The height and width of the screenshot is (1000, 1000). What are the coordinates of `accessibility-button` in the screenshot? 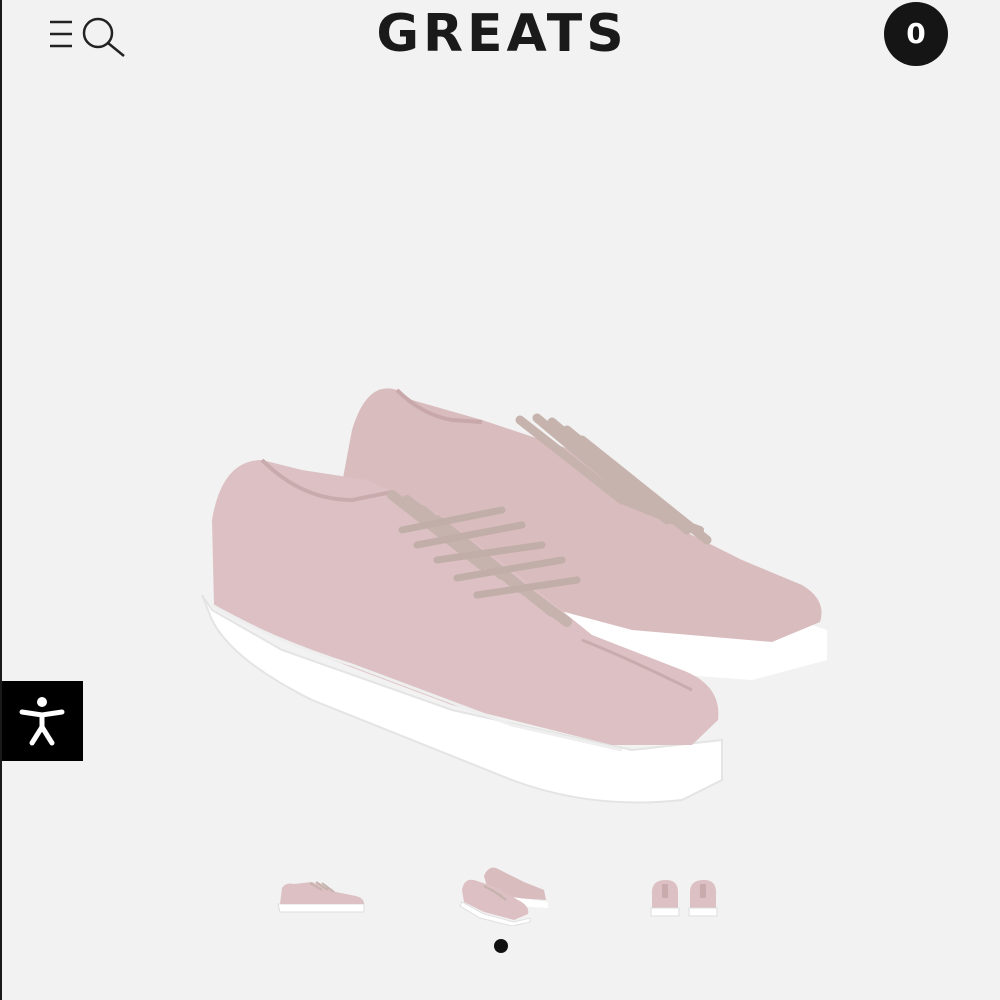 It's located at (42, 721).